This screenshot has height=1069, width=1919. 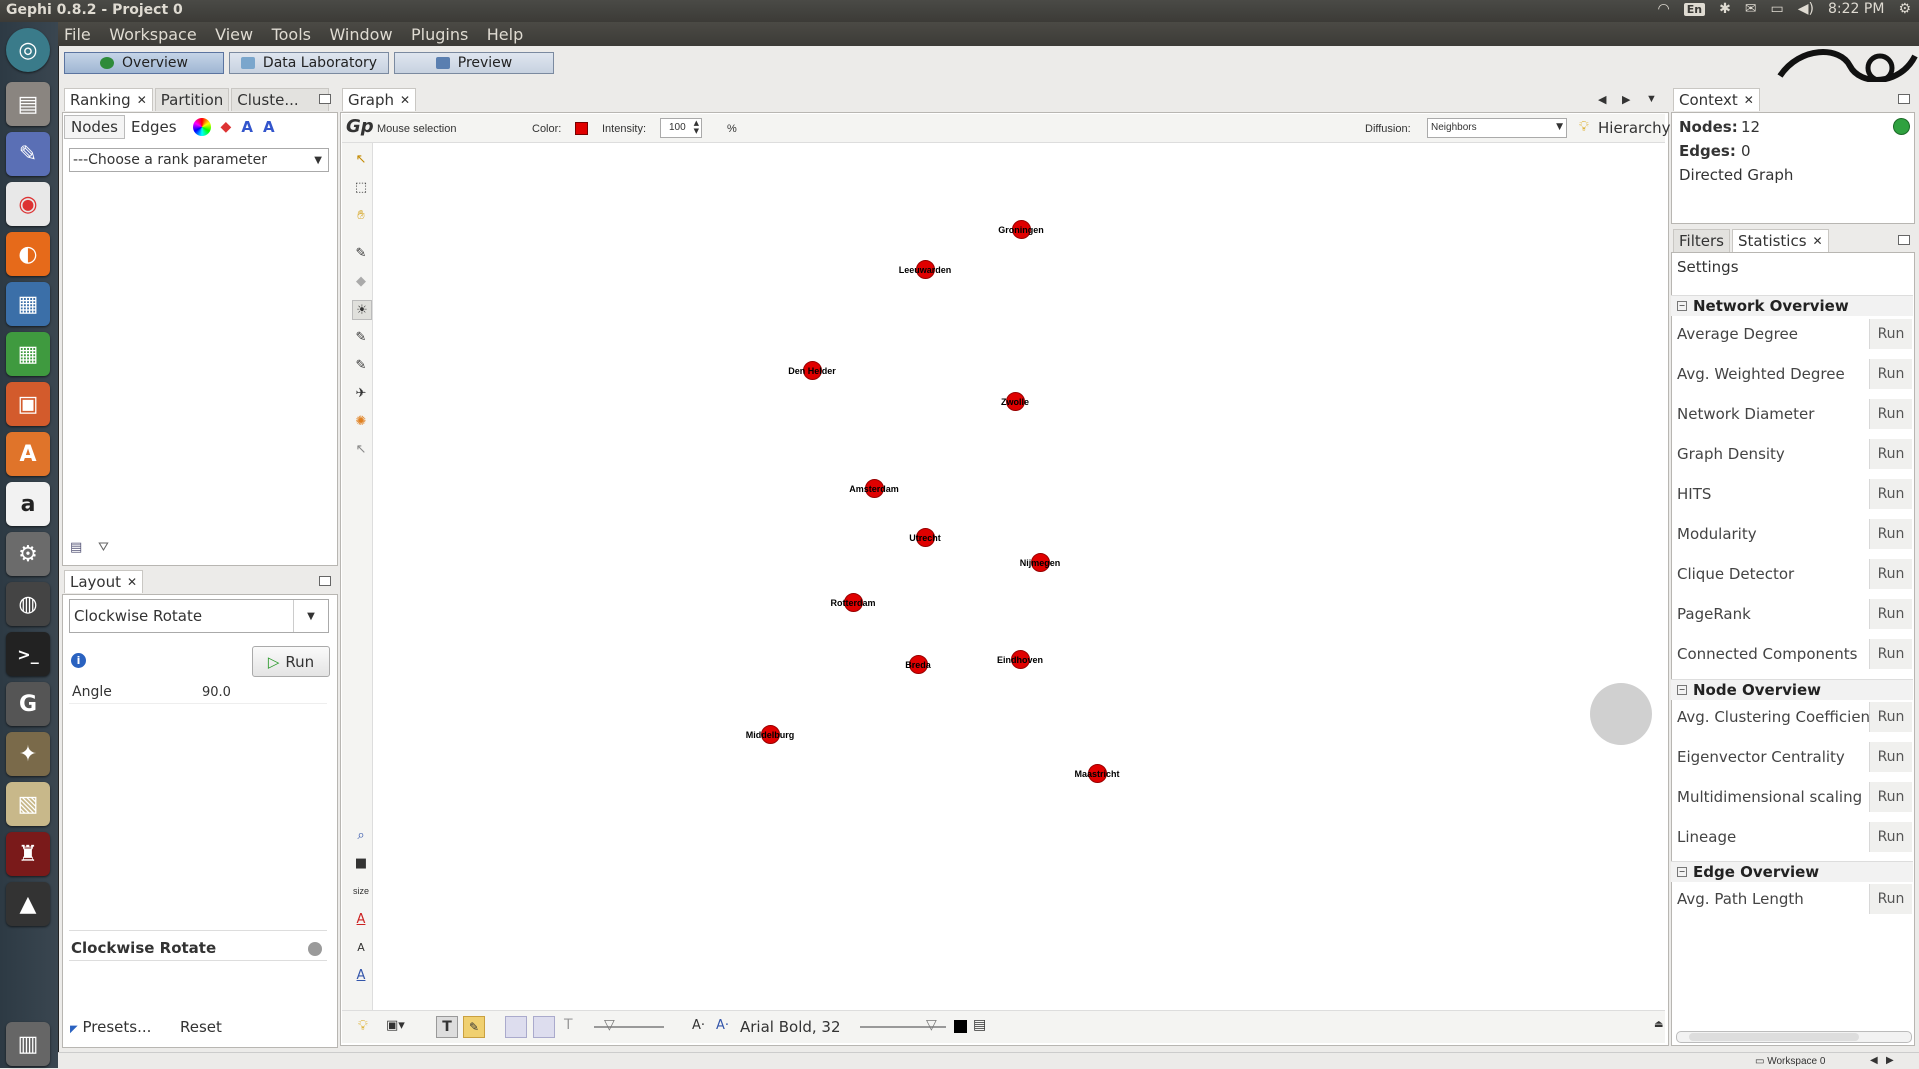 I want to click on run-modularity-button: Run, so click(x=1890, y=534).